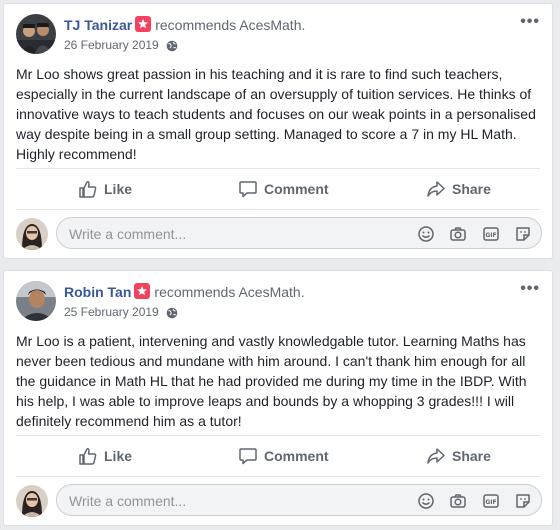 The image size is (560, 530). Describe the element at coordinates (98, 25) in the screenshot. I see `author-name: TJ Tanizar` at that location.